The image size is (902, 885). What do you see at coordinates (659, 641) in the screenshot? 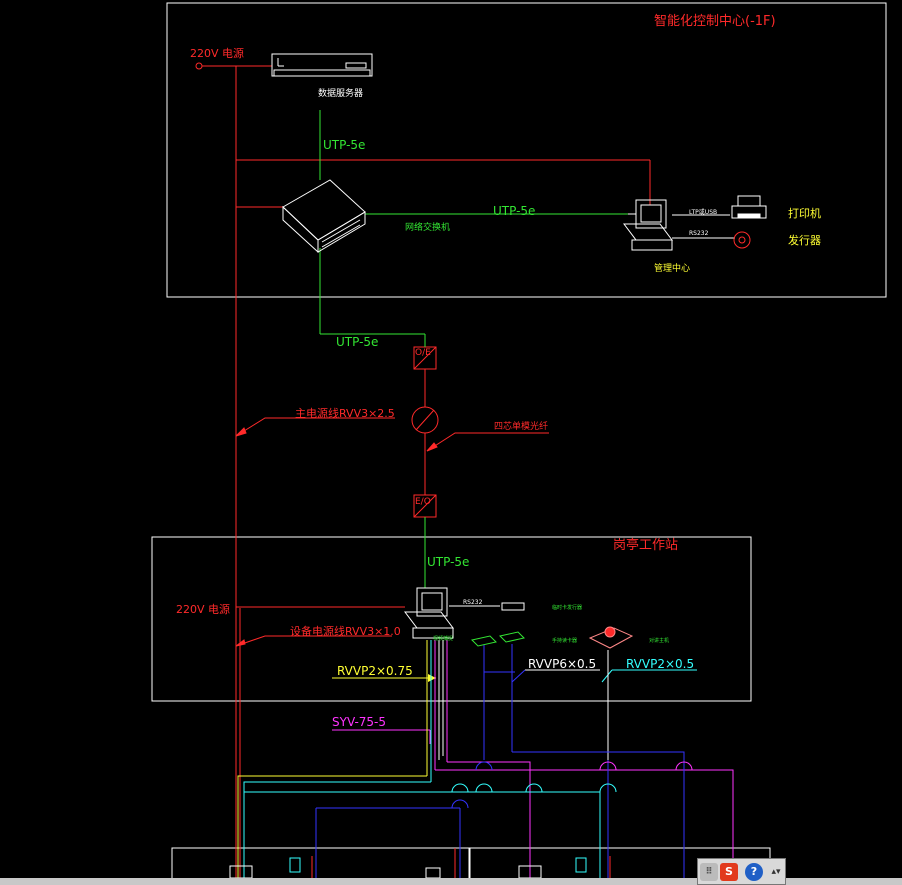
I see `intercom-label: 对讲主机` at bounding box center [659, 641].